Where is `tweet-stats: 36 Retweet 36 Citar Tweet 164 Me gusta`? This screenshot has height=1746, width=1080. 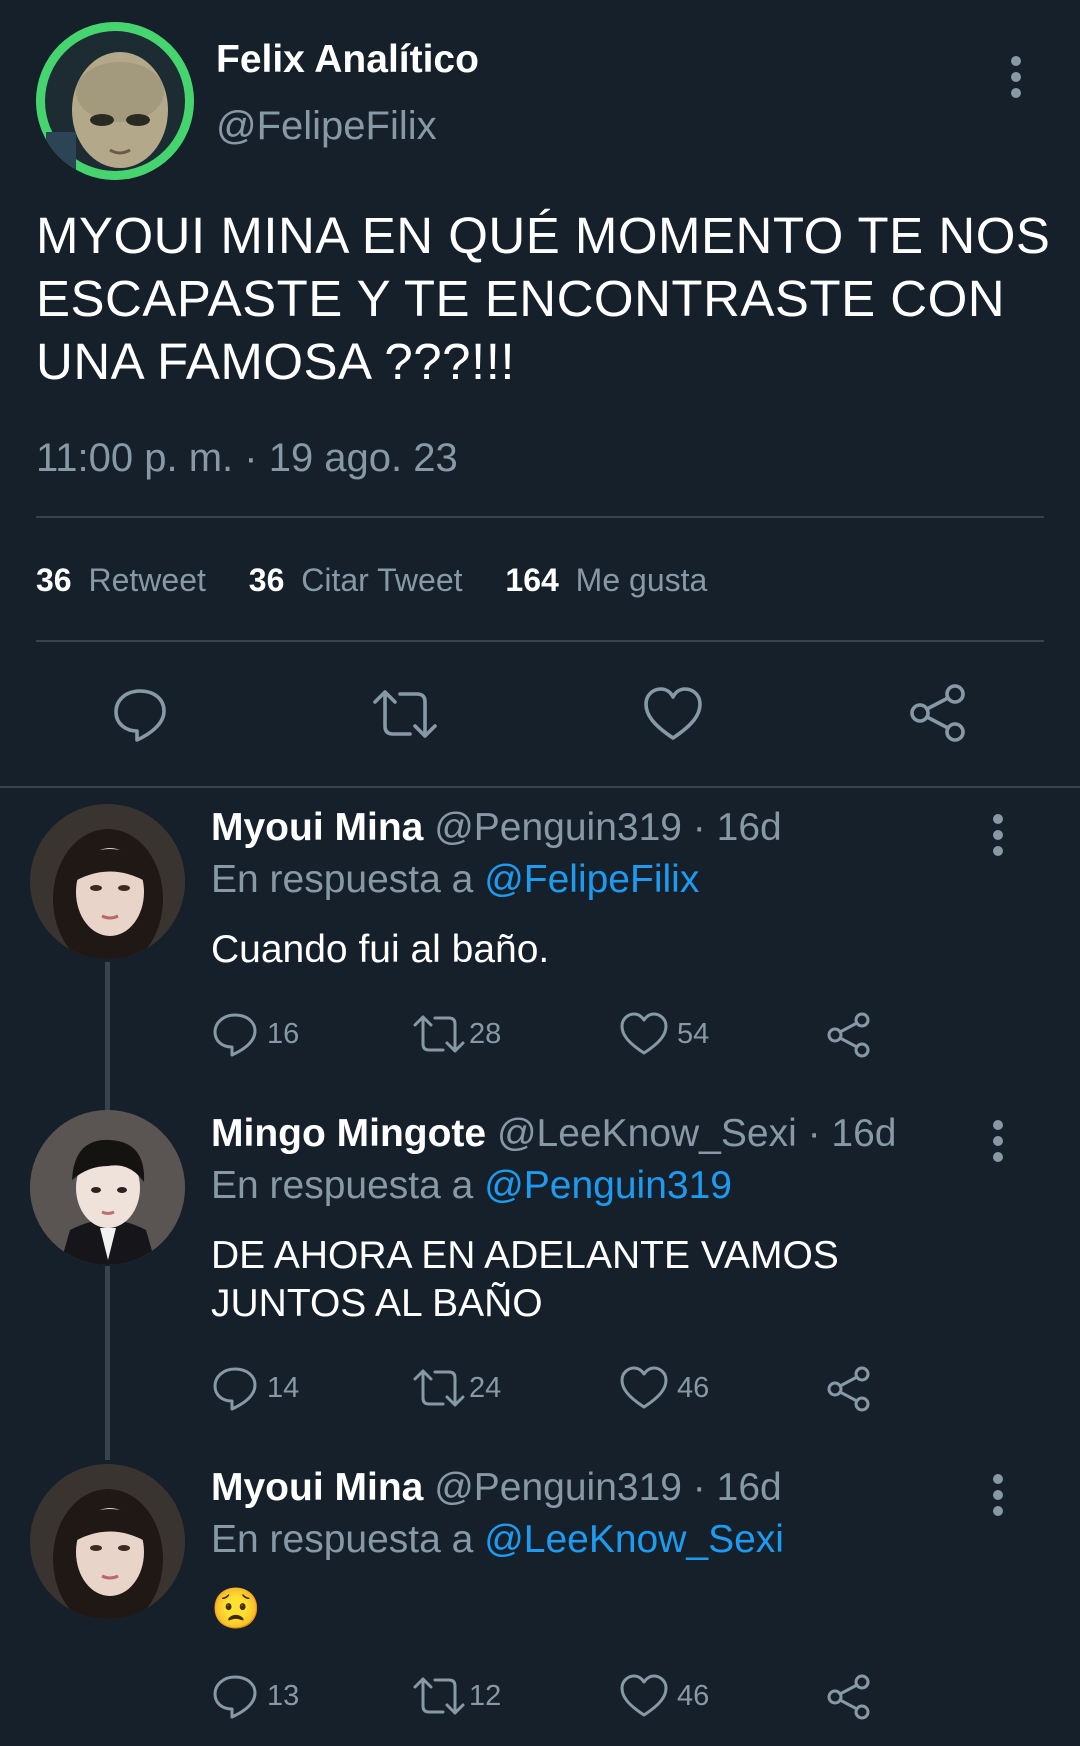
tweet-stats: 36 Retweet 36 Citar Tweet 164 Me gusta is located at coordinates (371, 580).